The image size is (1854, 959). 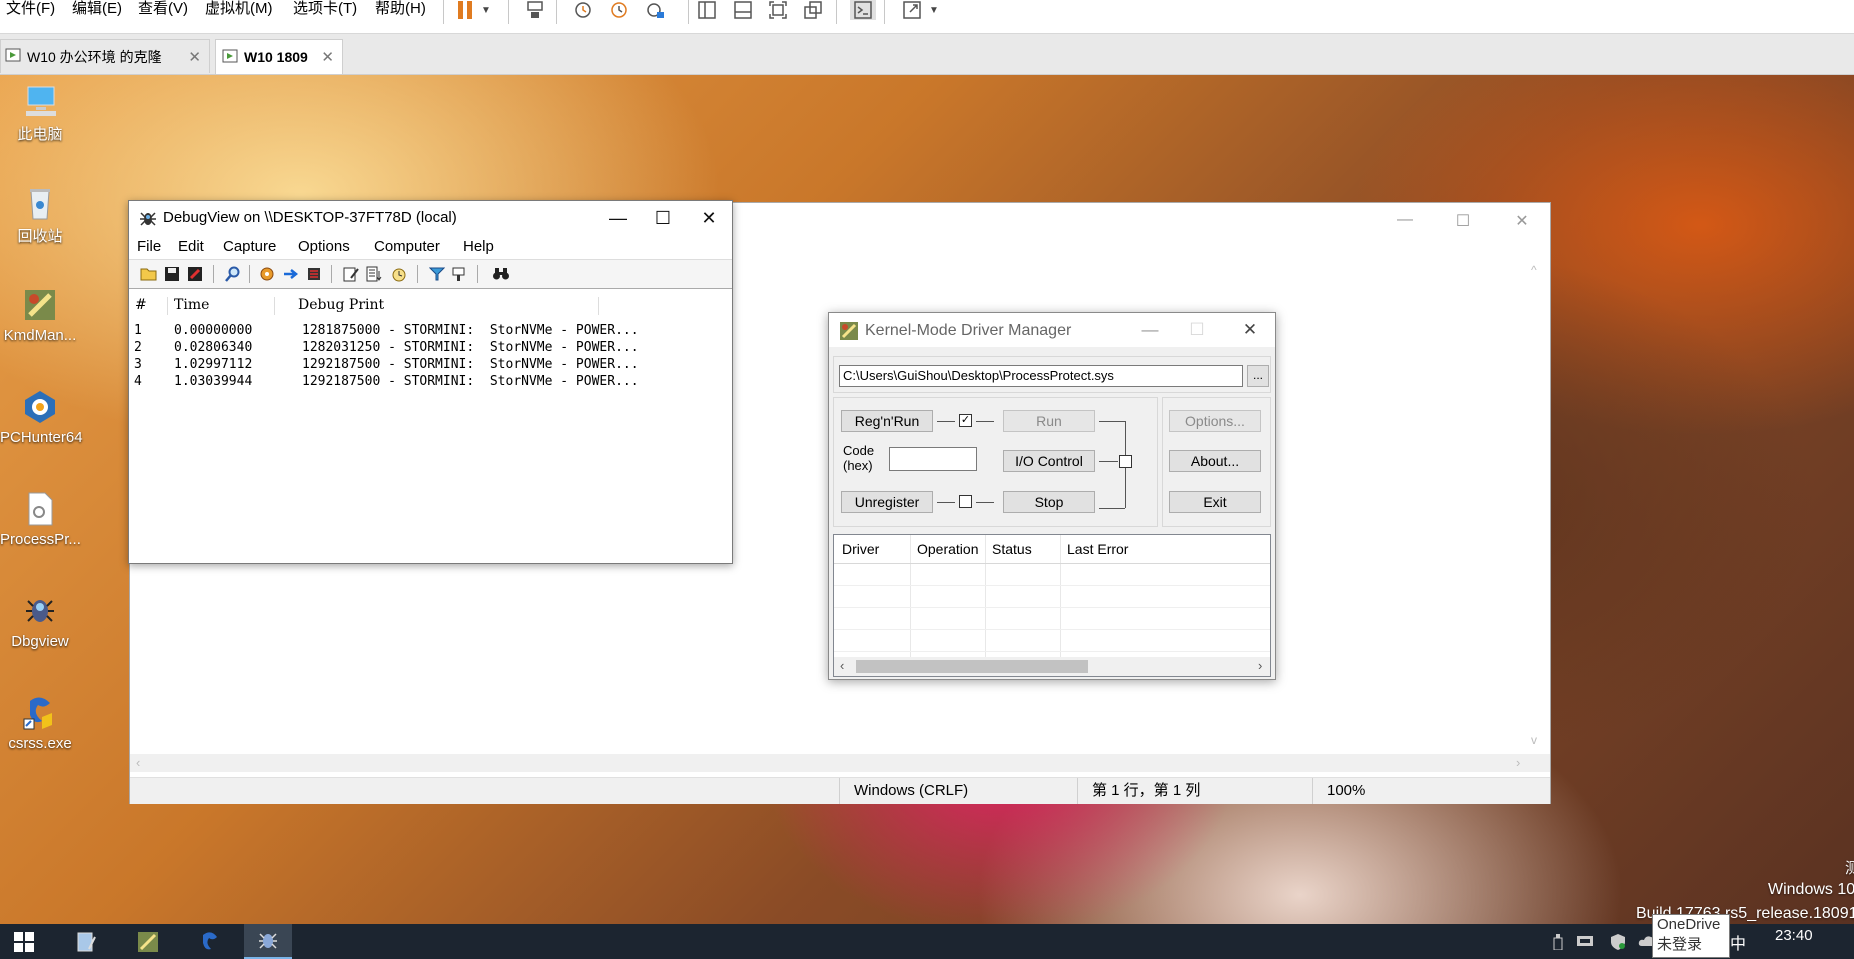 What do you see at coordinates (707, 10) in the screenshot?
I see `sidebar-icon` at bounding box center [707, 10].